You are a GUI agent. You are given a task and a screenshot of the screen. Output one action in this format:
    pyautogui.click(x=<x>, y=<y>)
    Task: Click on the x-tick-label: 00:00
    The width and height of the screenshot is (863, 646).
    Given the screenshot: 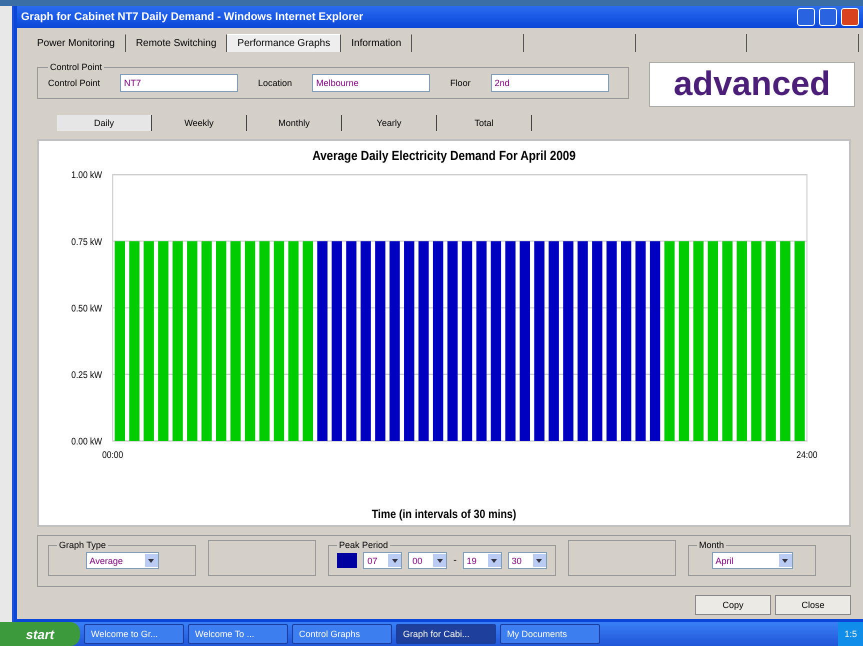 What is the action you would take?
    pyautogui.click(x=113, y=454)
    